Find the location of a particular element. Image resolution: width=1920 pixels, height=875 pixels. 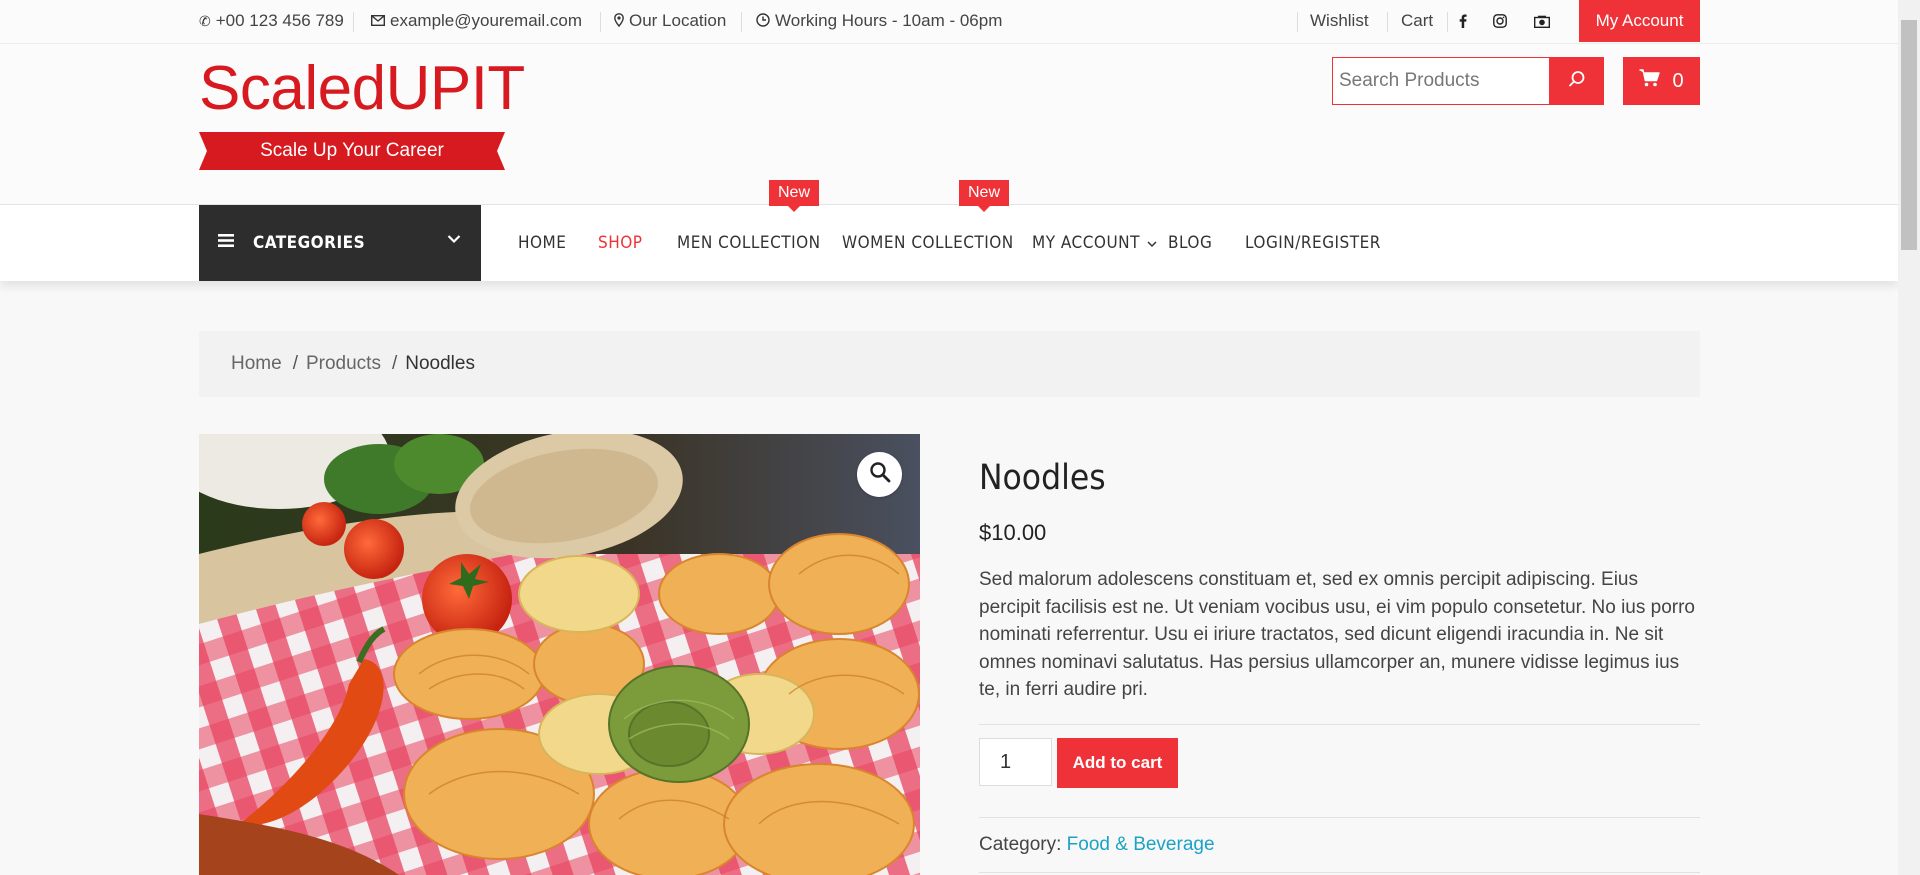

zoom-button is located at coordinates (879, 474).